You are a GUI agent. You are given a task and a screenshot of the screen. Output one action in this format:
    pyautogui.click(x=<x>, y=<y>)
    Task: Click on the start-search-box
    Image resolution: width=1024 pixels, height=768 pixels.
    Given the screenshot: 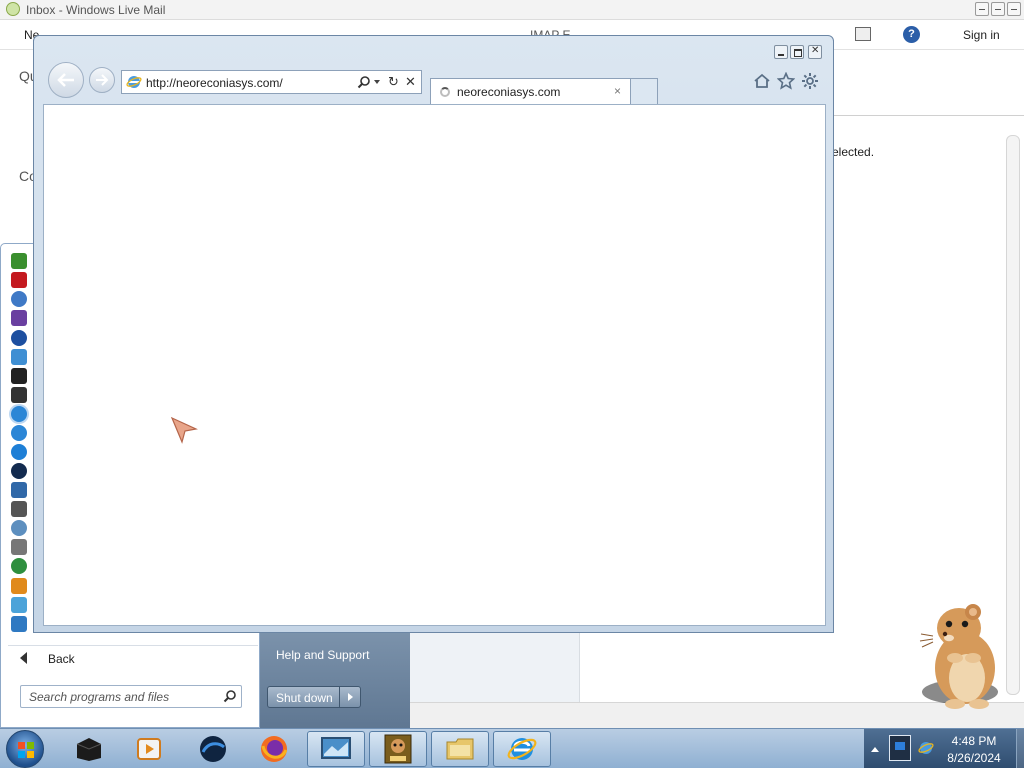 What is the action you would take?
    pyautogui.click(x=131, y=696)
    